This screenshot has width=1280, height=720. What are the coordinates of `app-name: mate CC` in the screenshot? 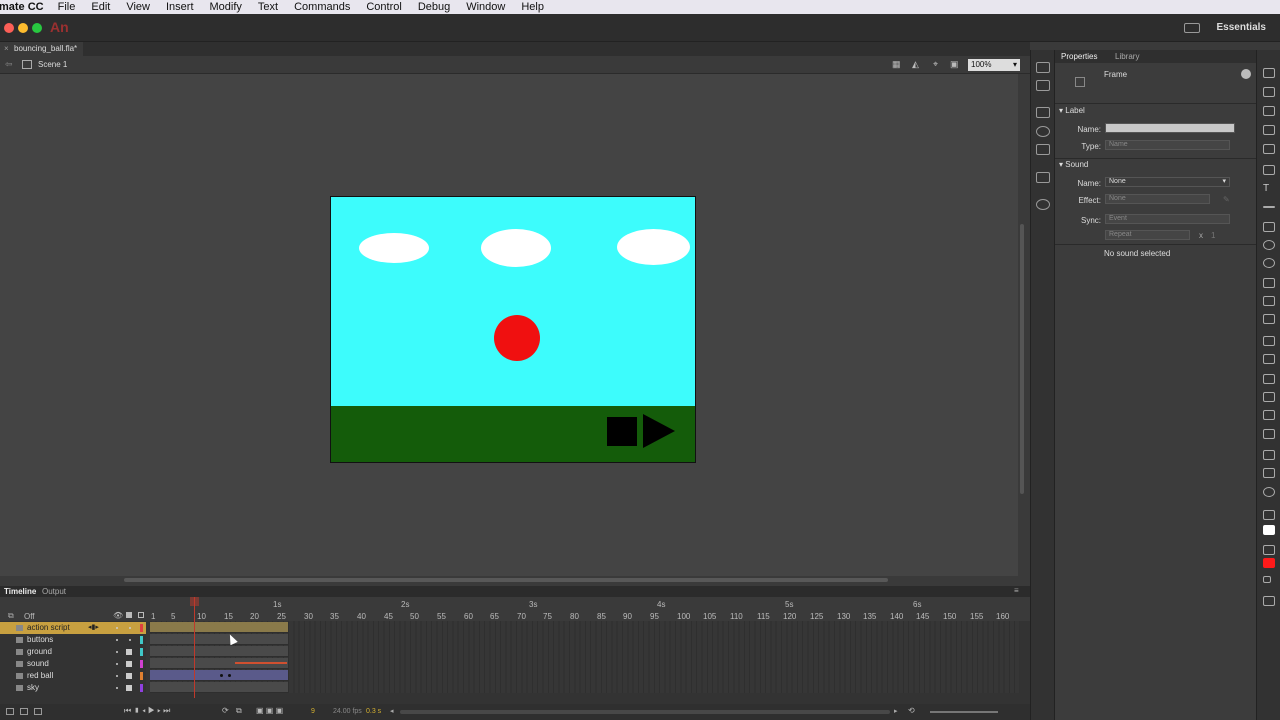 It's located at (25, 7).